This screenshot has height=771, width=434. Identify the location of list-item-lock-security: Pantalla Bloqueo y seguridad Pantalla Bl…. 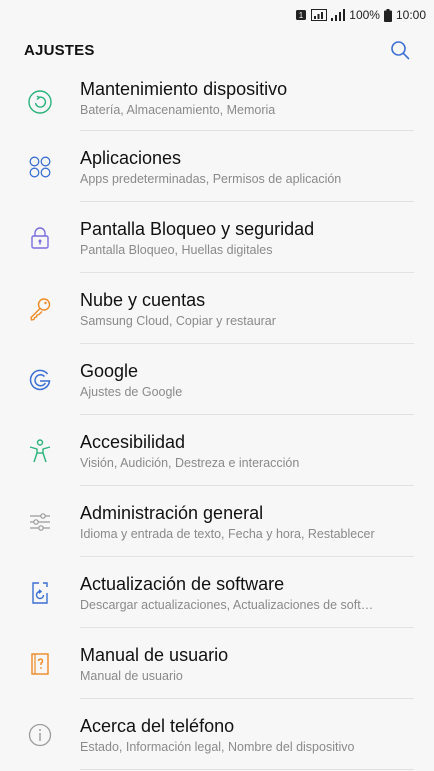
(217, 237).